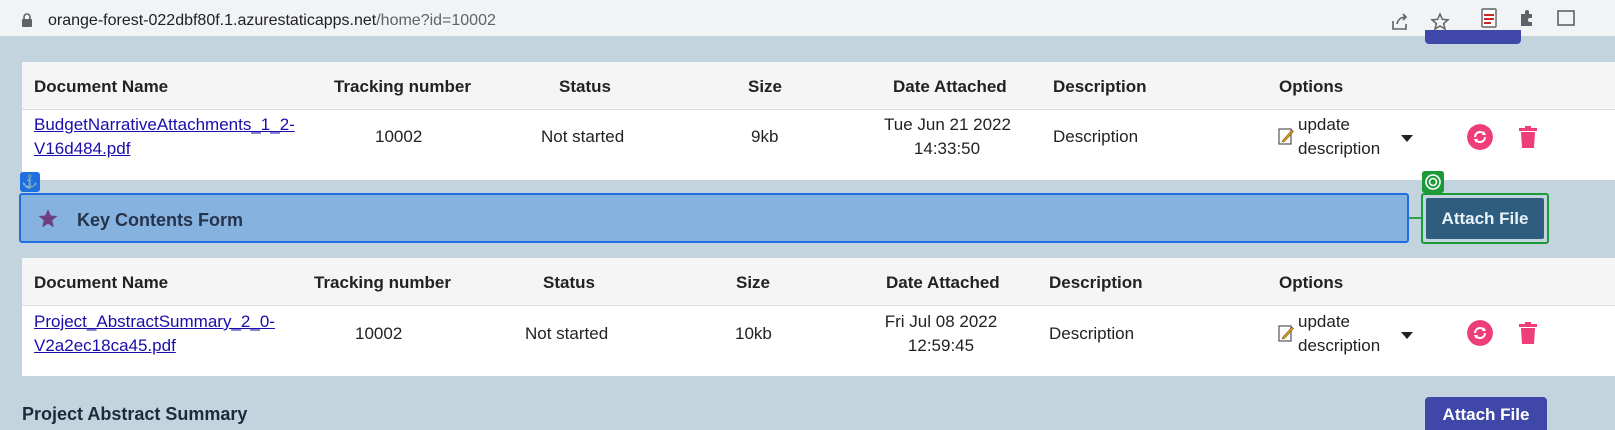 This screenshot has width=1615, height=430. Describe the element at coordinates (30, 182) in the screenshot. I see `anchor-icon: ⚓` at that location.